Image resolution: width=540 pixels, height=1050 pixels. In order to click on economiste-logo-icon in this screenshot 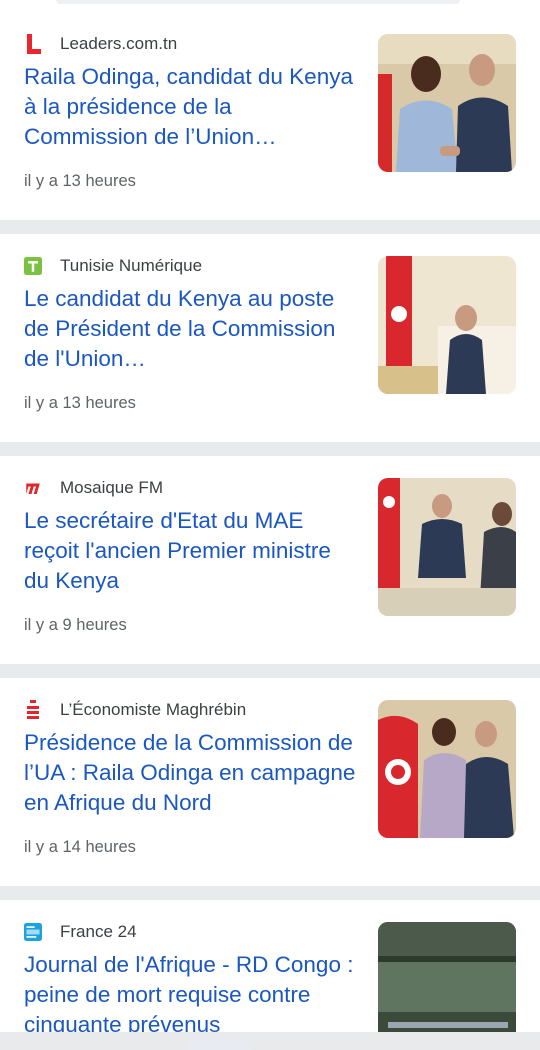, I will do `click(33, 709)`.